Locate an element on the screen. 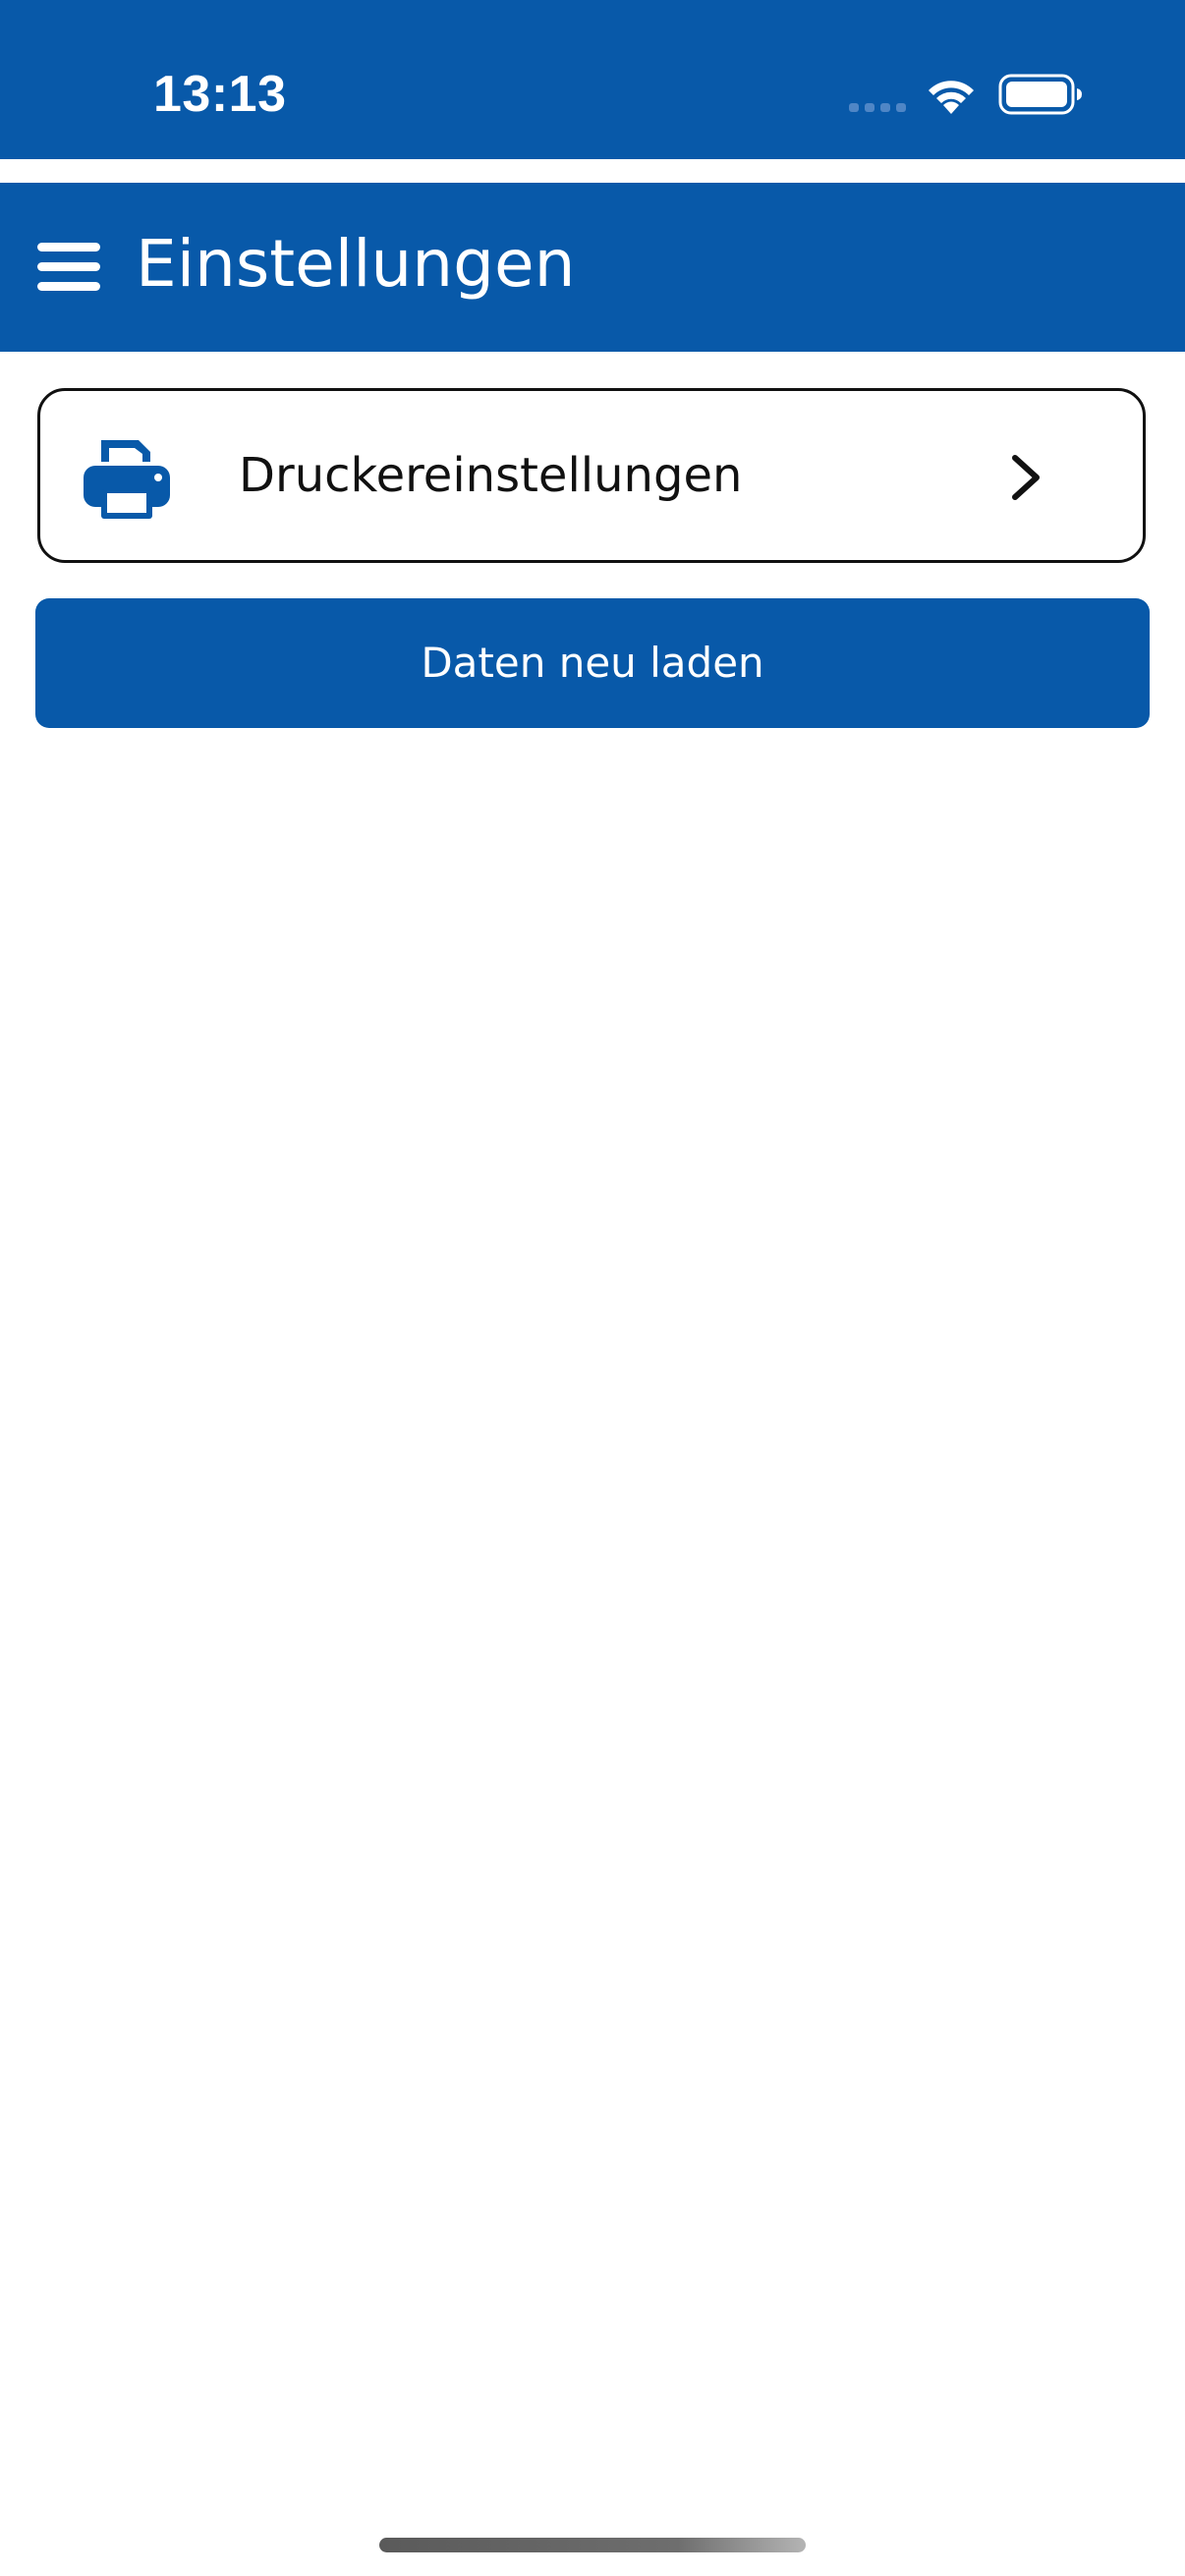  hamburger-menu-icon is located at coordinates (68, 266).